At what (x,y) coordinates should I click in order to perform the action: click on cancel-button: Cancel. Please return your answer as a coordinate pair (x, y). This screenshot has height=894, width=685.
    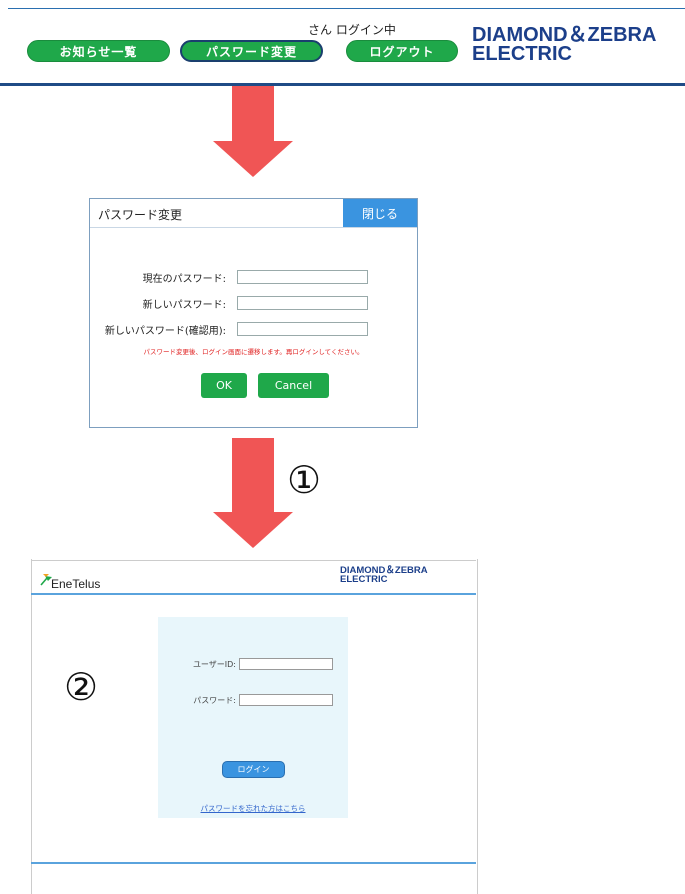
    Looking at the image, I should click on (293, 385).